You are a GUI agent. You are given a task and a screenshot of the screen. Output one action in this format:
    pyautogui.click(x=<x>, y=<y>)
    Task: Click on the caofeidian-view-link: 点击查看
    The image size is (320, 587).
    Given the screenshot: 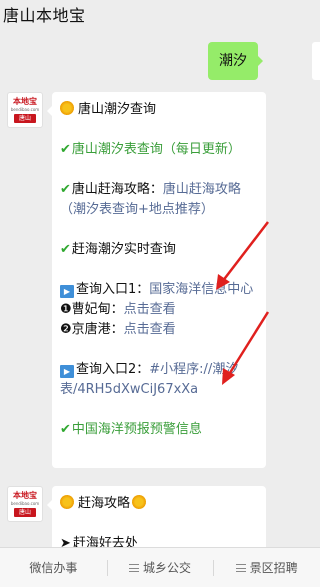 What is the action you would take?
    pyautogui.click(x=150, y=309)
    